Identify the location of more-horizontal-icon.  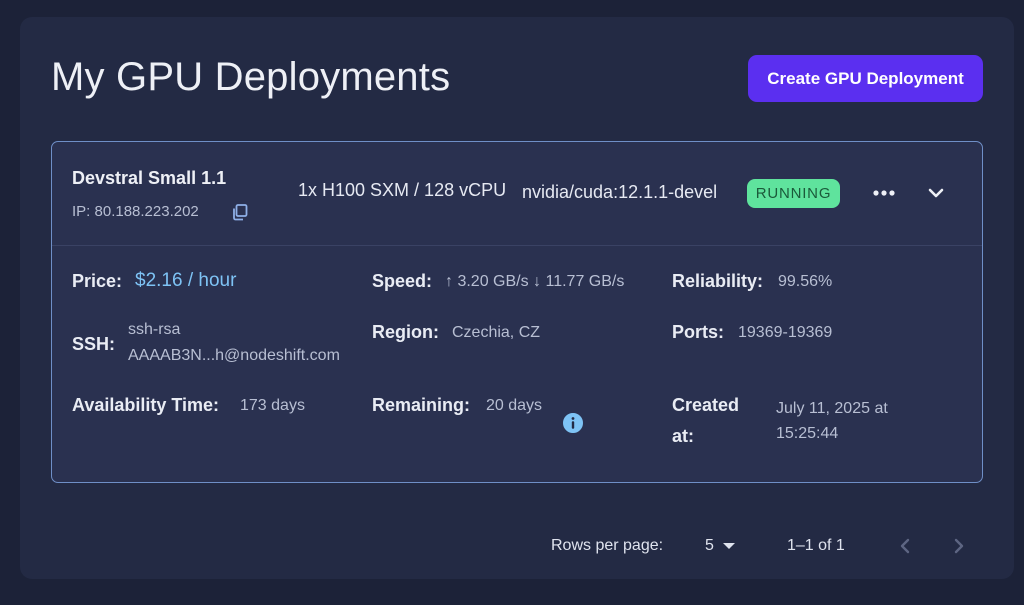
(884, 193).